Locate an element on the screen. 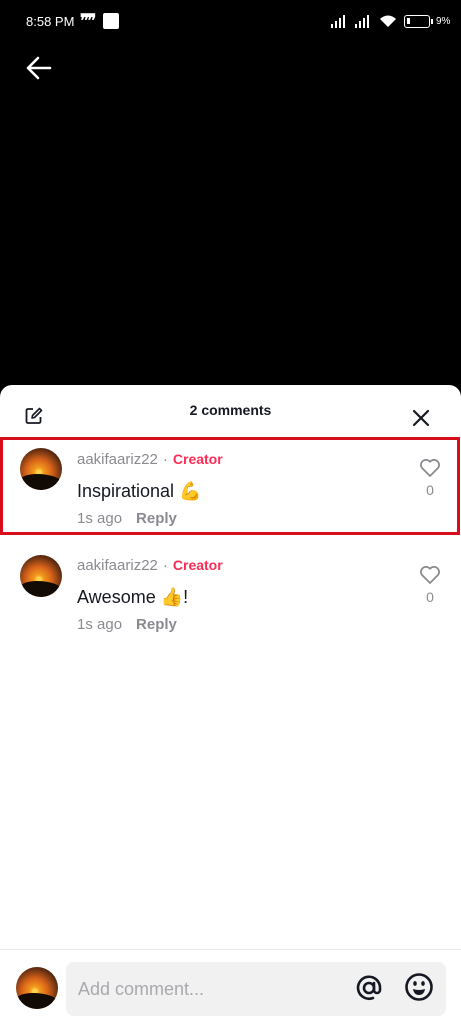  my-avatar is located at coordinates (37, 988).